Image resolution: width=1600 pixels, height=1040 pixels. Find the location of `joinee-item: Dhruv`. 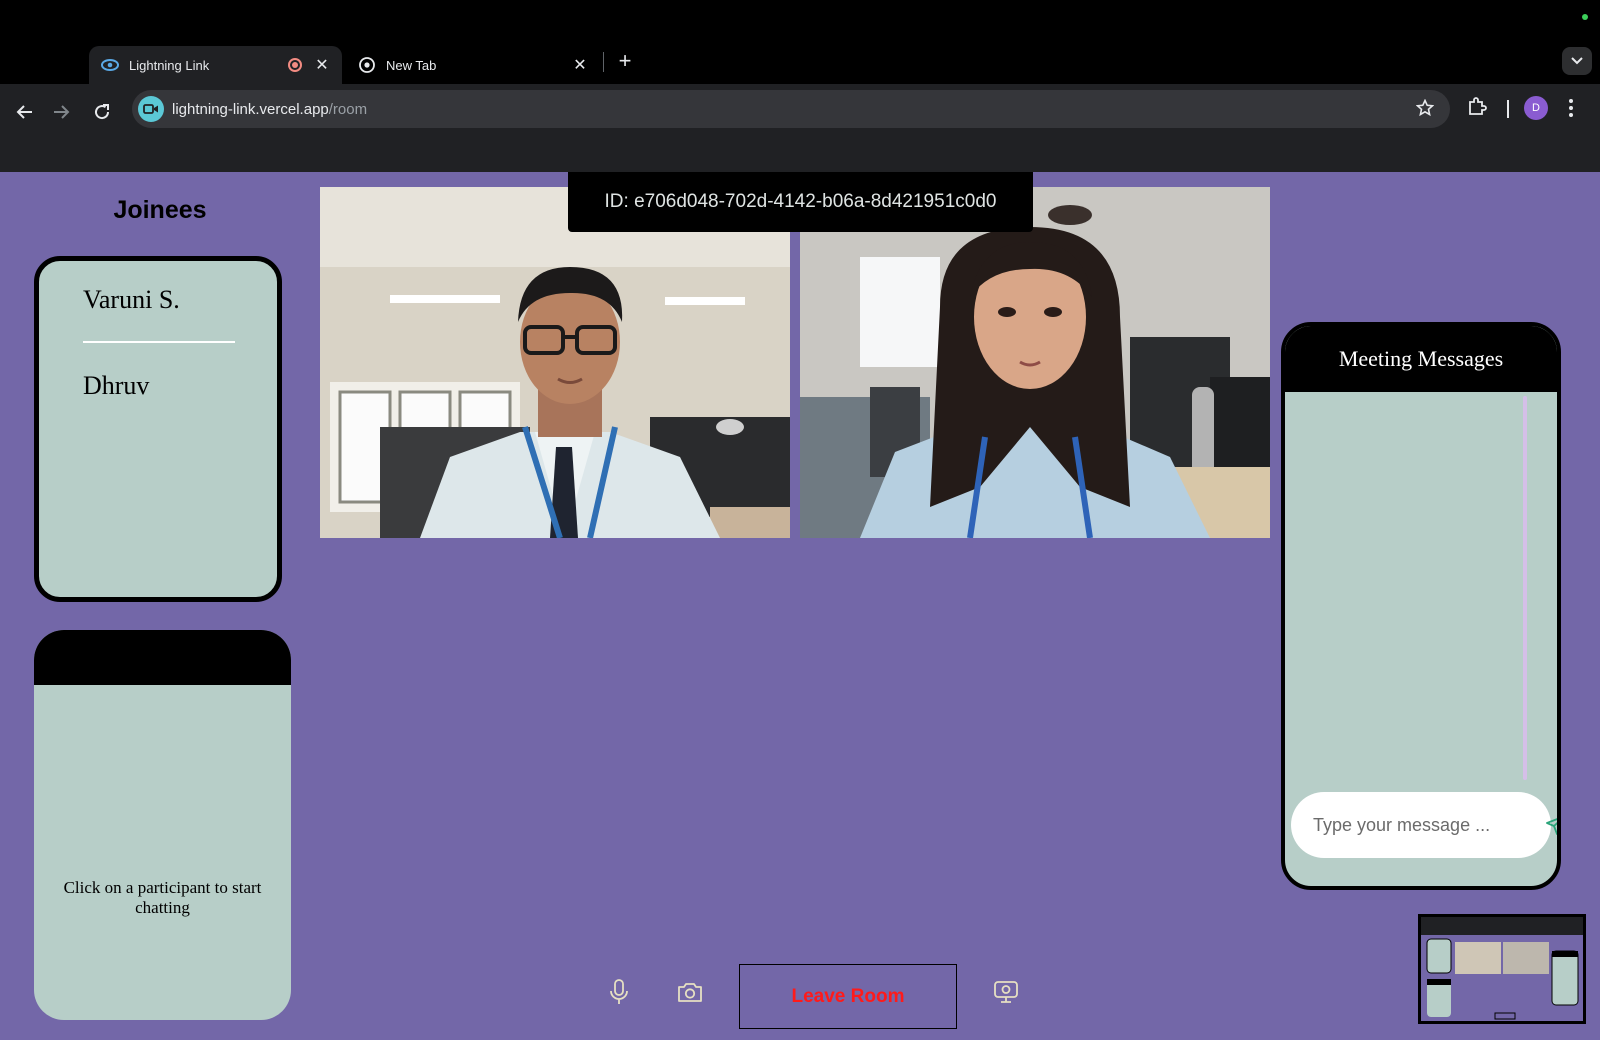

joinee-item: Dhruv is located at coordinates (116, 386).